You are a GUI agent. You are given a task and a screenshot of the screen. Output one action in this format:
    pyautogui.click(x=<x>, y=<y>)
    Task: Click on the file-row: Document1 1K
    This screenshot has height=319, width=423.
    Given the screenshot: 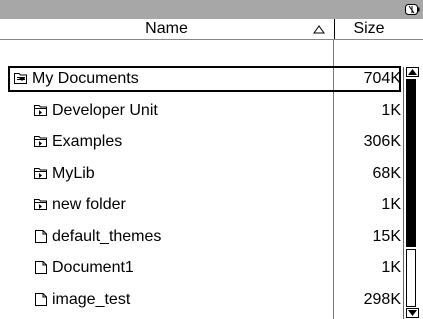 What is the action you would take?
    pyautogui.click(x=201, y=267)
    